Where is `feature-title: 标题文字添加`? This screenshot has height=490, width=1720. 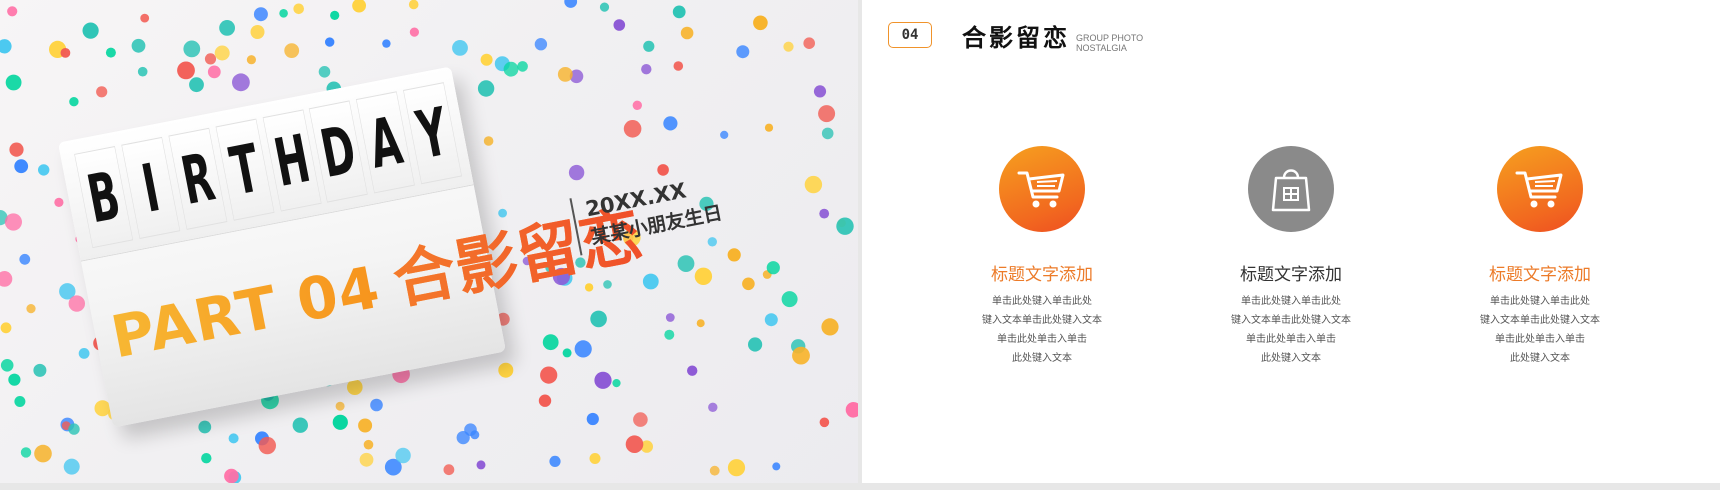 feature-title: 标题文字添加 is located at coordinates (1042, 275).